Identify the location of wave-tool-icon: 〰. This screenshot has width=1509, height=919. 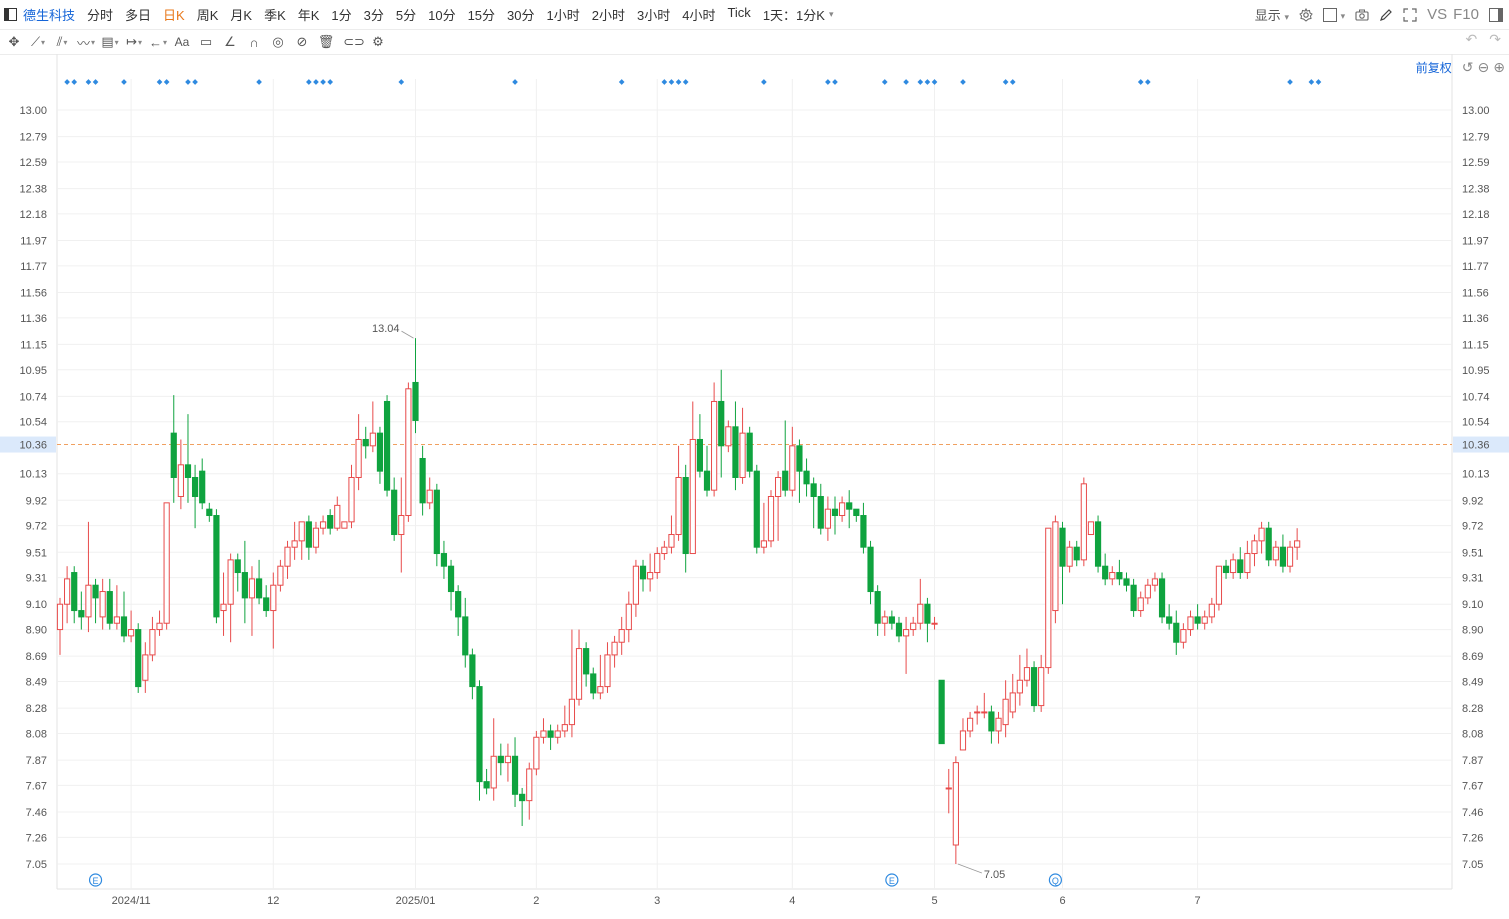
(86, 42).